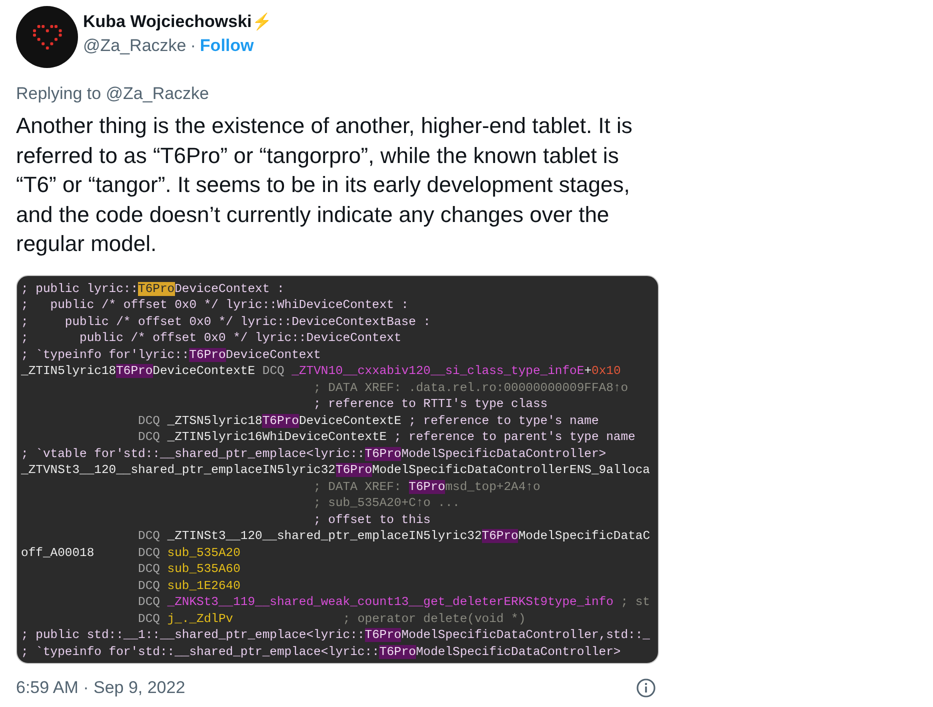 The image size is (933, 707). Describe the element at coordinates (368, 420) in the screenshot. I see `code-line: DCQ _ZTSN5lyric18T6ProDeviceContextE ; reference to type's name` at that location.